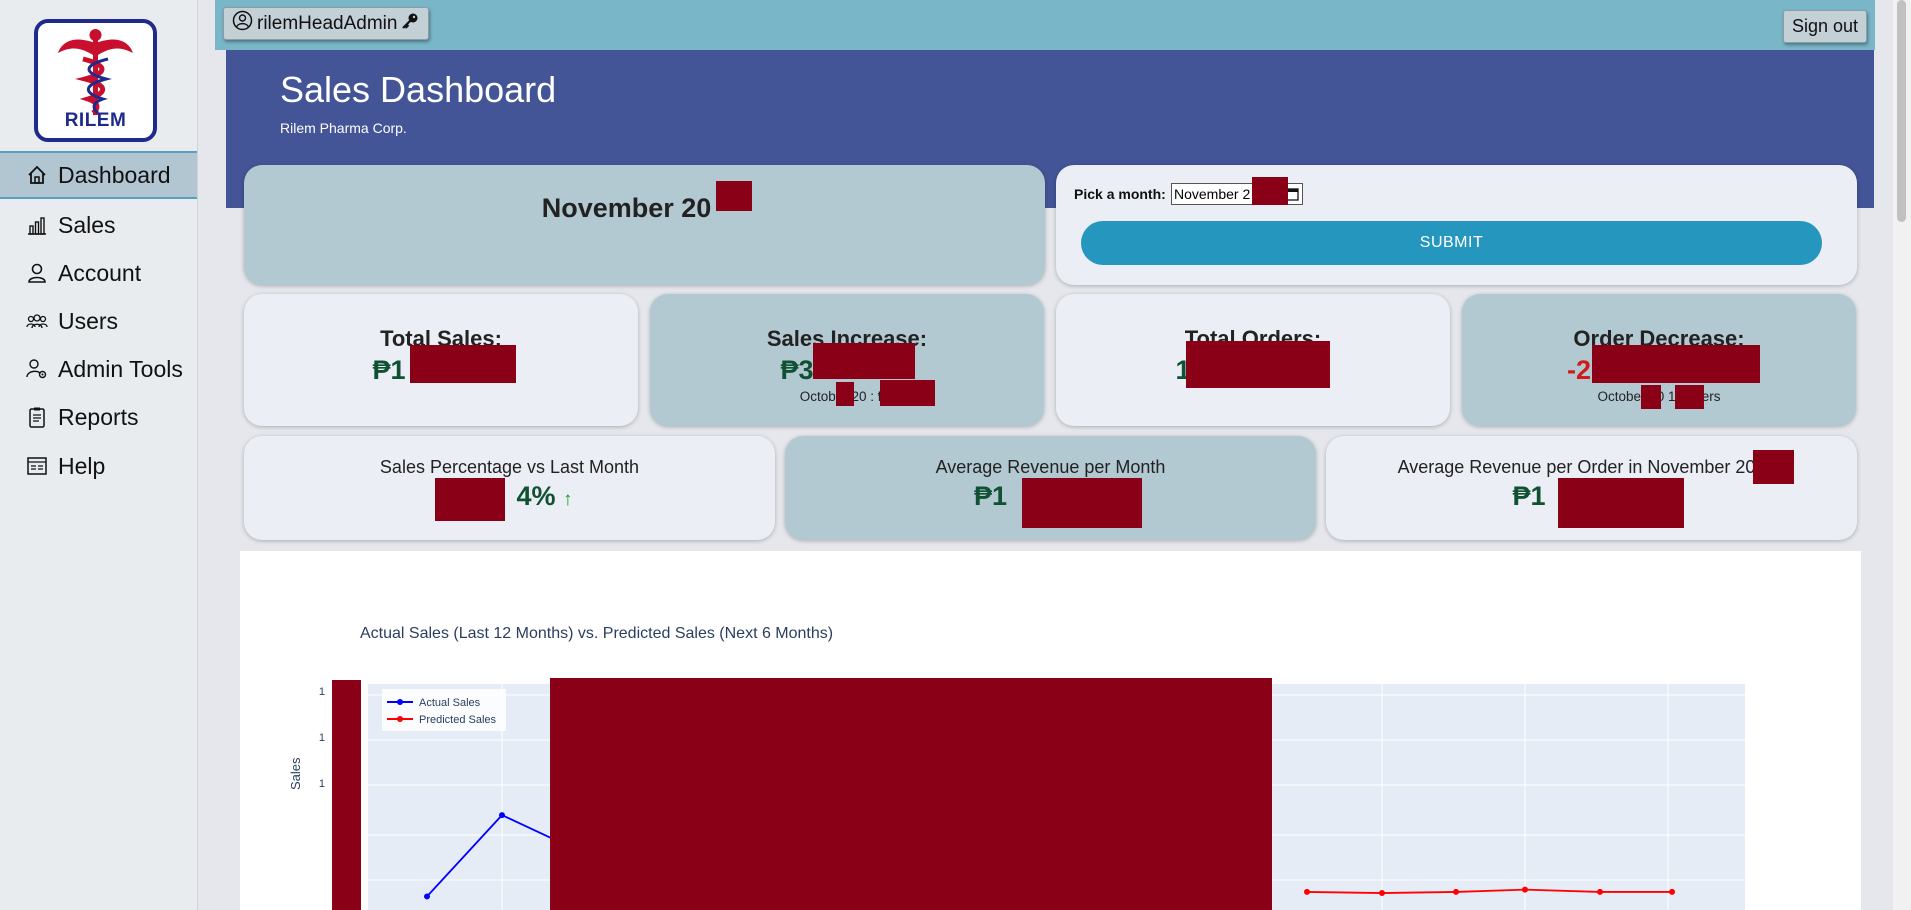 The height and width of the screenshot is (910, 1911). I want to click on sidebar-item-admin-tools: Admin Tools, so click(98, 369).